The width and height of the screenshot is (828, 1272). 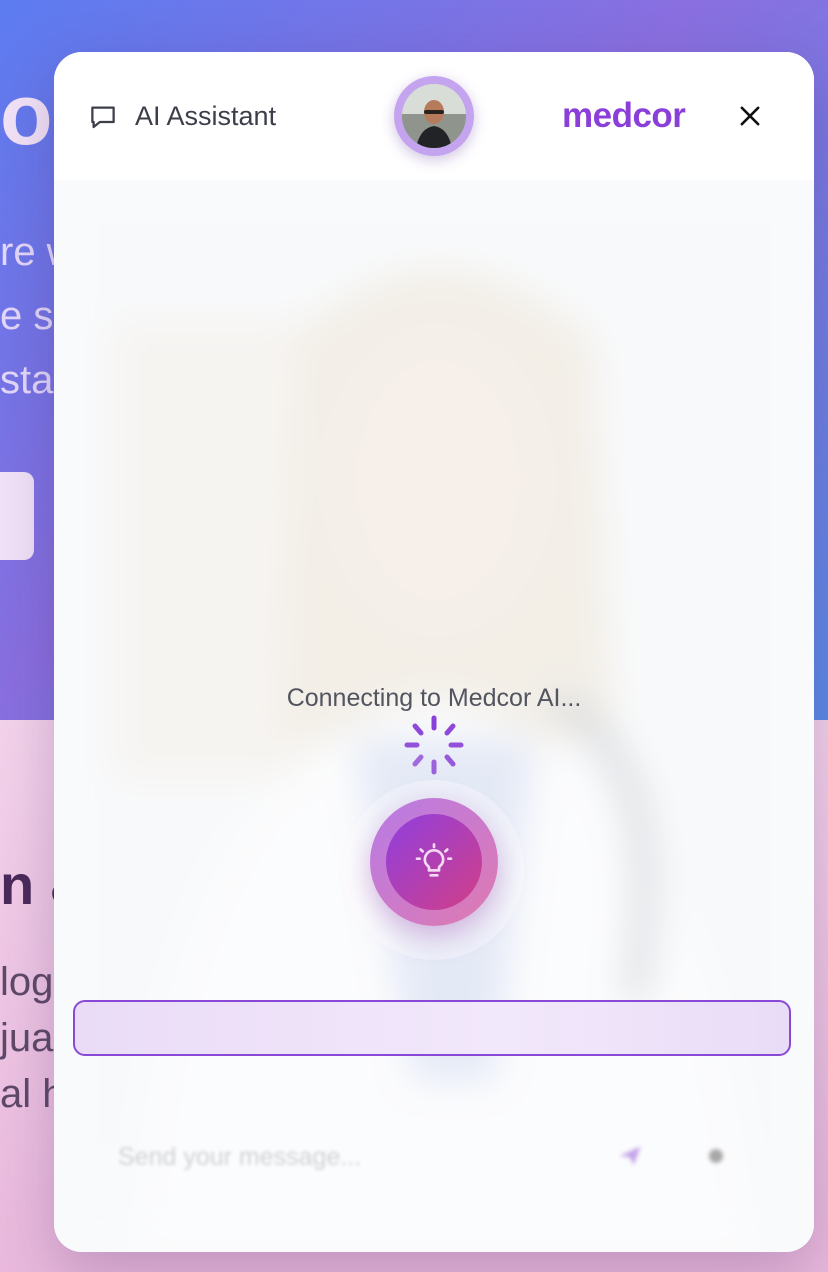 I want to click on hero-heading: o, so click(x=26, y=115).